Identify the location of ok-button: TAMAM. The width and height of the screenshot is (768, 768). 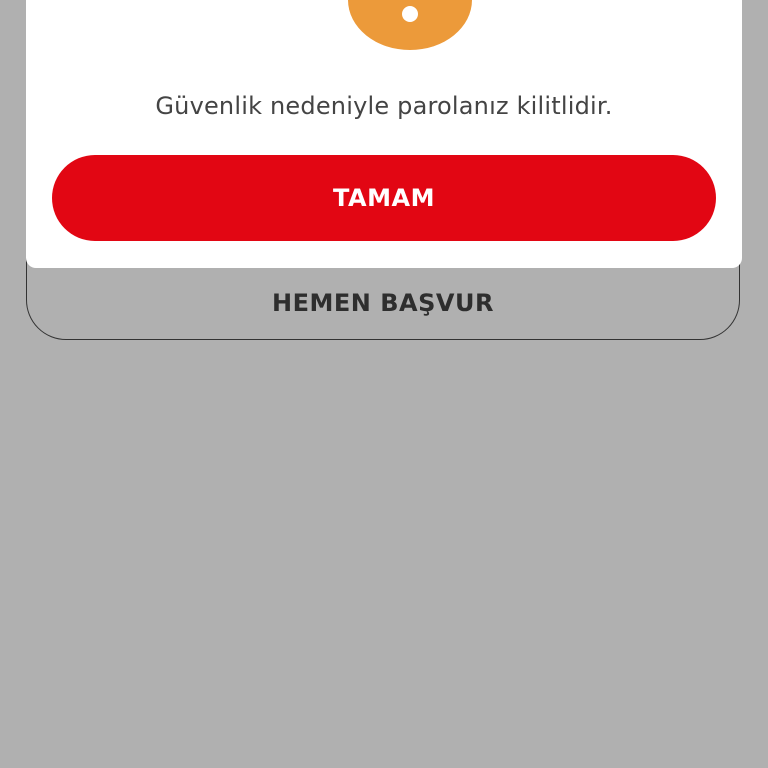
(384, 198).